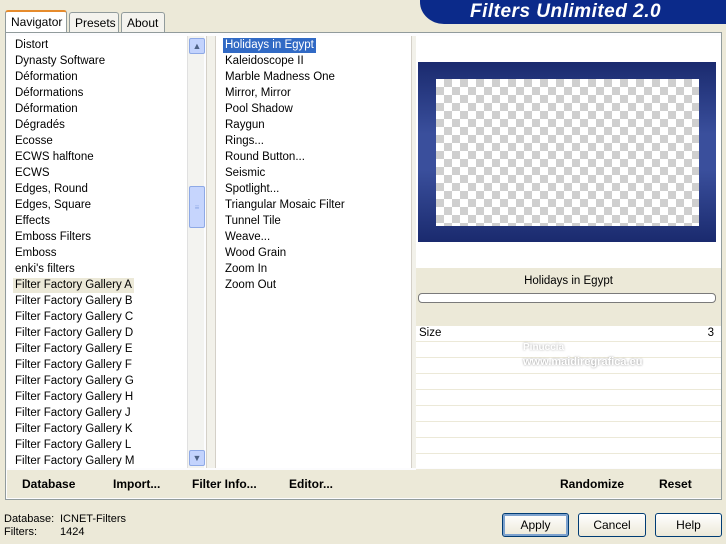  I want to click on filters-count: 1424, so click(72, 532).